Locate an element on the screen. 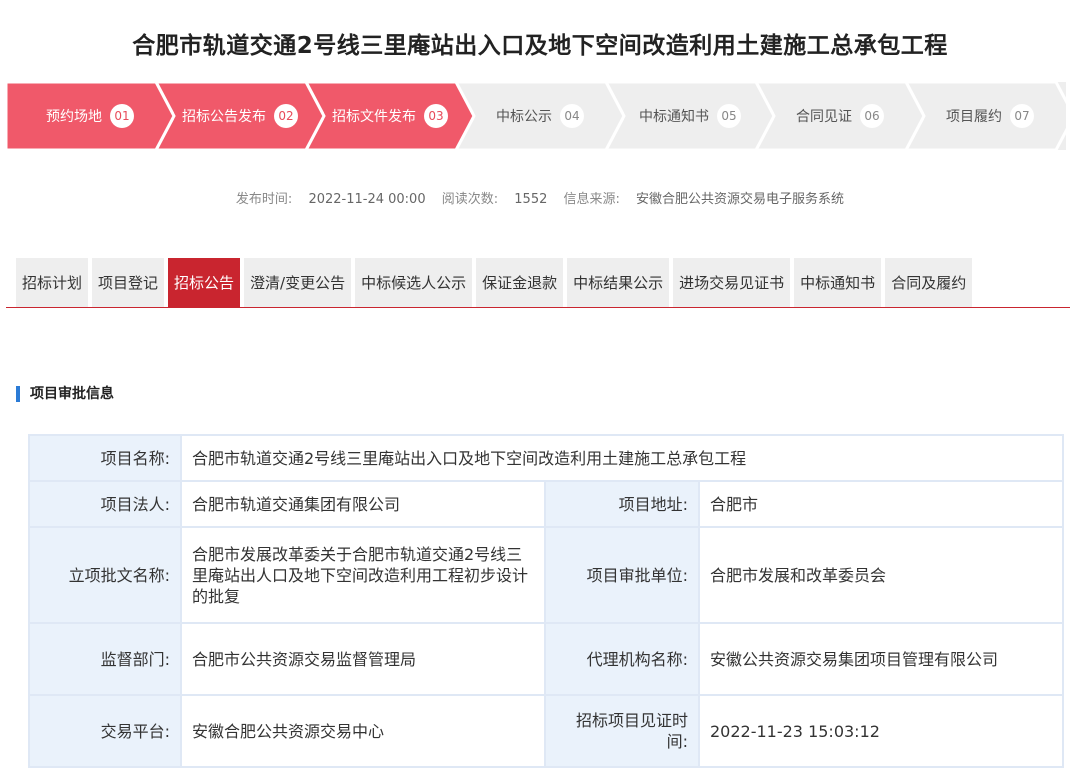 The width and height of the screenshot is (1080, 768). agency-label: 代理机构名称: is located at coordinates (622, 659).